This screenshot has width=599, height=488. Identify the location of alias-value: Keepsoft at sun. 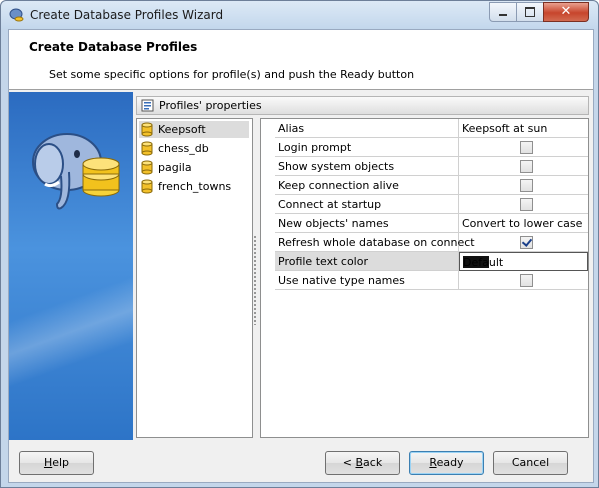
(505, 128).